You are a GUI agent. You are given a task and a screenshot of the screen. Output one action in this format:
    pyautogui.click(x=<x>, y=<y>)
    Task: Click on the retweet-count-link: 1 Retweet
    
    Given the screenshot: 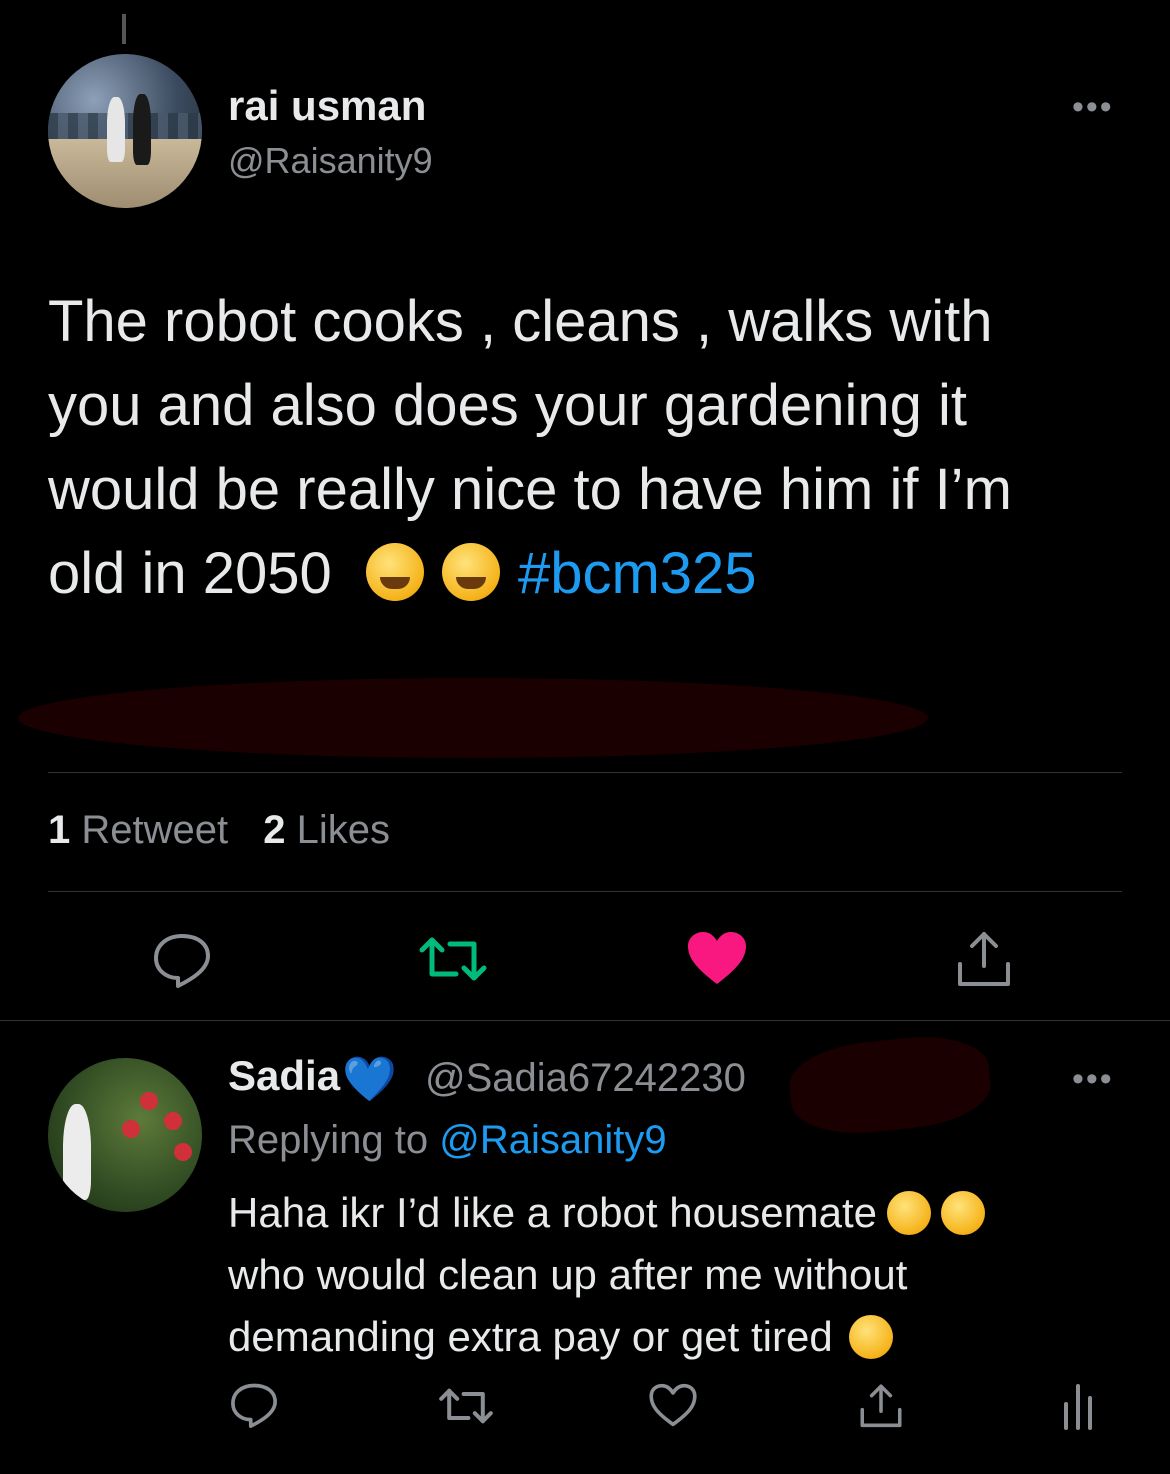 What is the action you would take?
    pyautogui.click(x=138, y=830)
    